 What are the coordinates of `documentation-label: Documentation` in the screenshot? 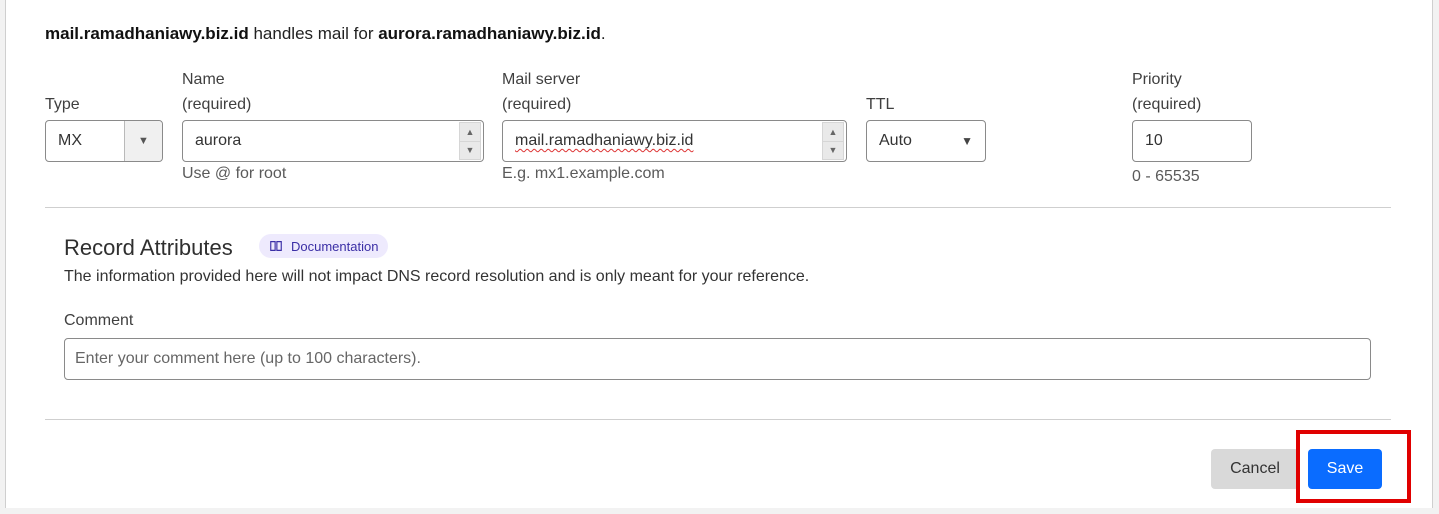 It's located at (335, 246).